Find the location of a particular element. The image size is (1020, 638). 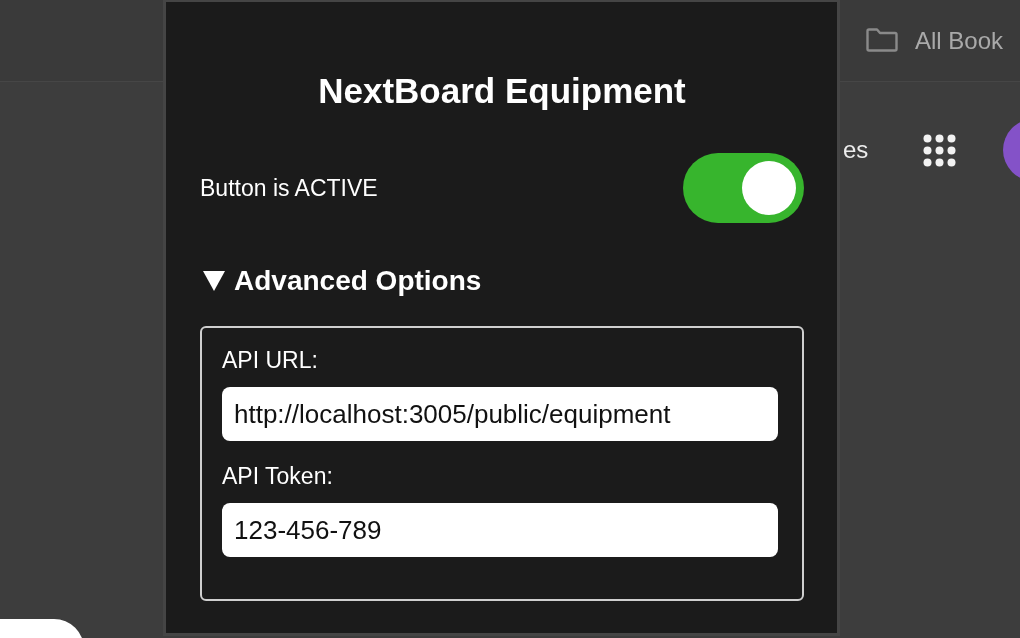

url-field: http://localhost:3005/public/equipment is located at coordinates (500, 414).